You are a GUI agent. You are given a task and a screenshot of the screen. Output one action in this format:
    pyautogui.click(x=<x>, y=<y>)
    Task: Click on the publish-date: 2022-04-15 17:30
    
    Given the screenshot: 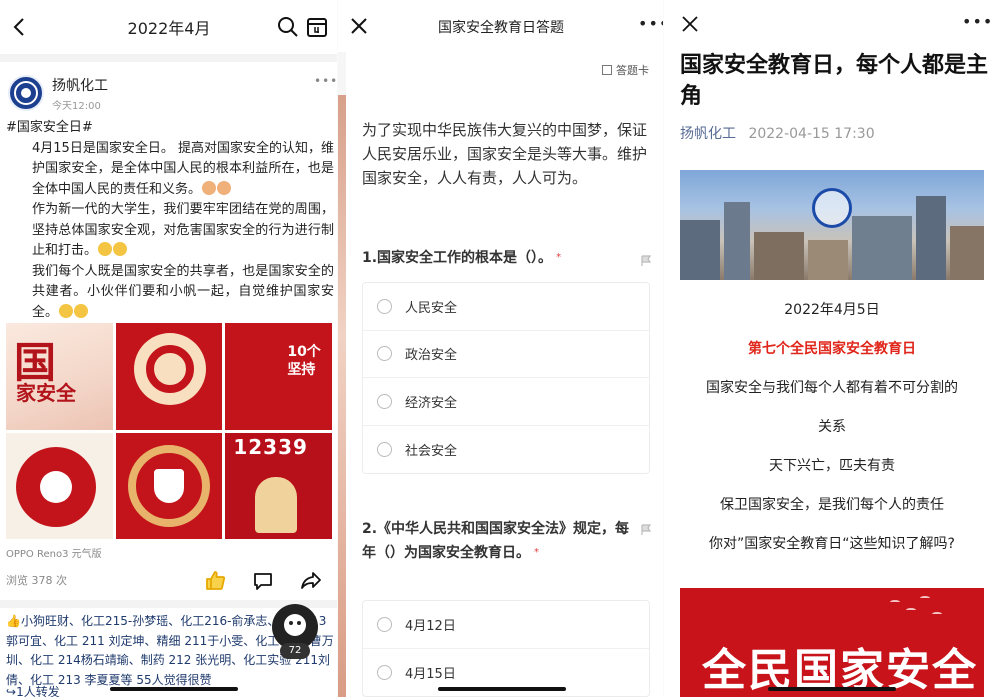 What is the action you would take?
    pyautogui.click(x=811, y=134)
    